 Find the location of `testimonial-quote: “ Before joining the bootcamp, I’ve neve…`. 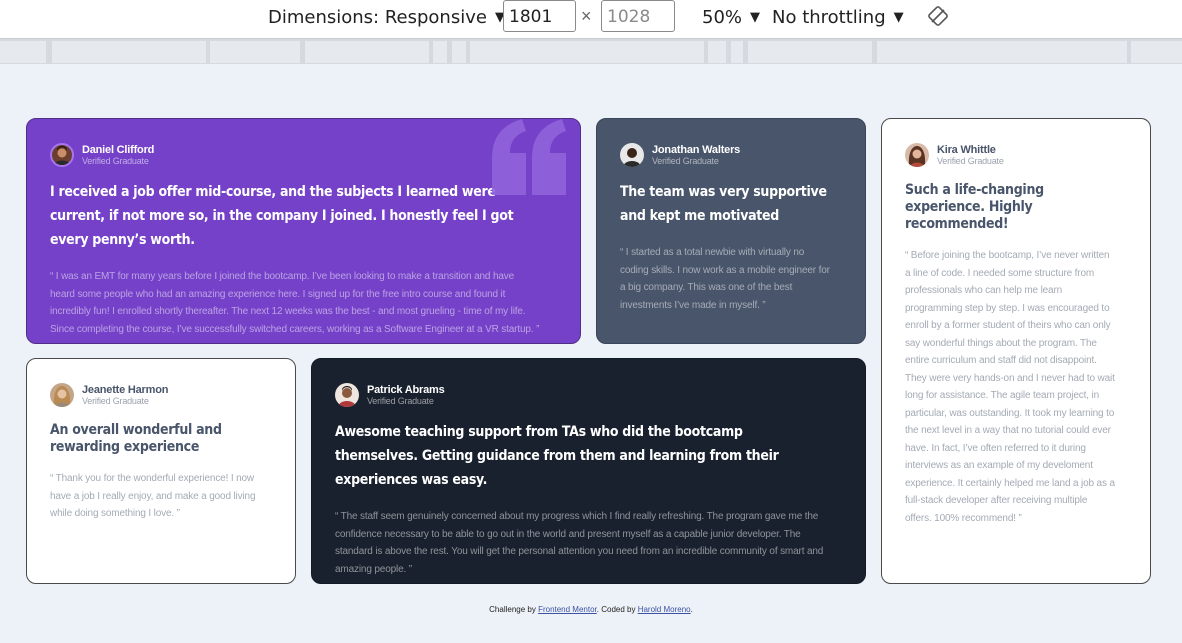

testimonial-quote: “ Before joining the bootcamp, I’ve neve… is located at coordinates (1010, 387).